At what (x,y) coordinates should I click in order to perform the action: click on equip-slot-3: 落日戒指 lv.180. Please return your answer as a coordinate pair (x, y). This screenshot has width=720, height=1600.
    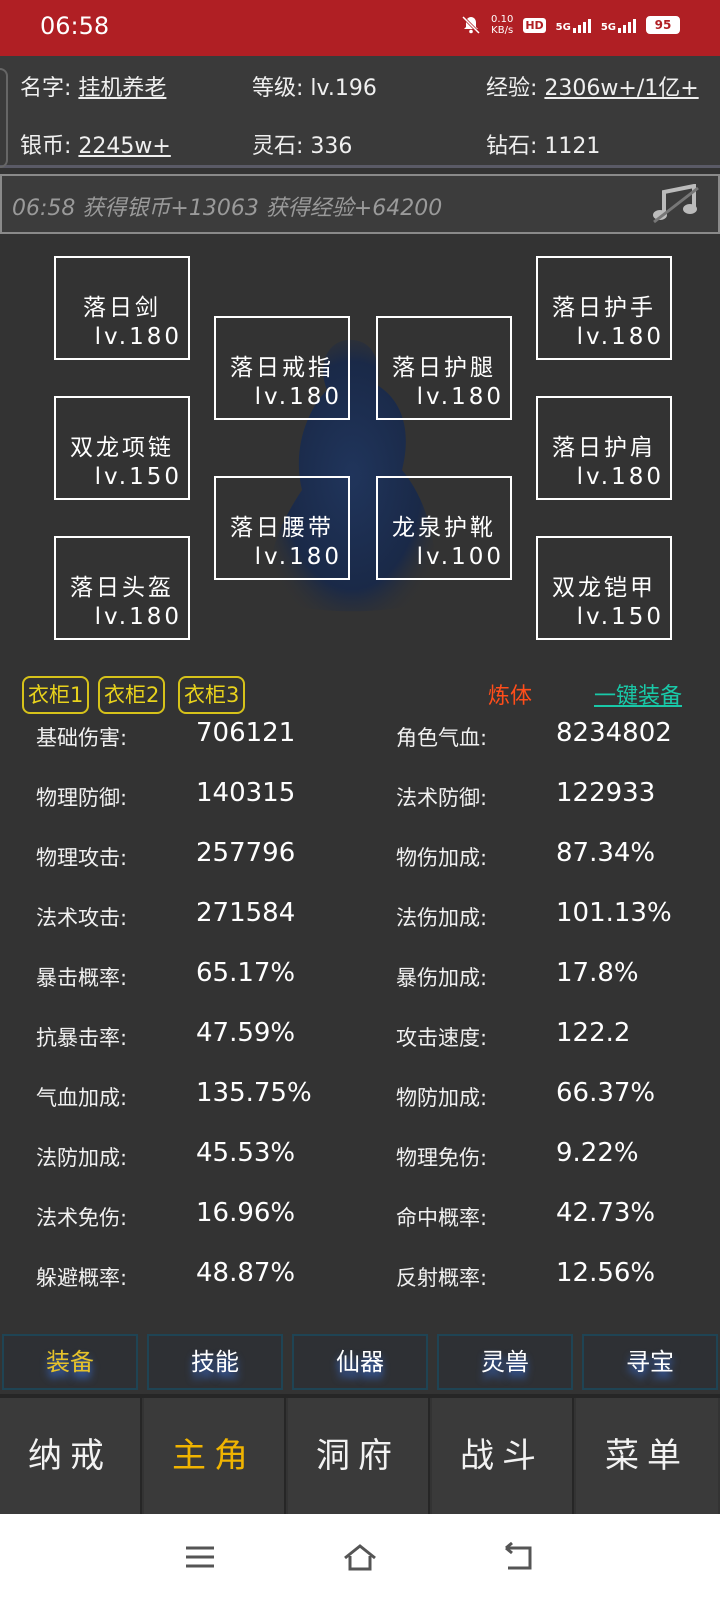
    Looking at the image, I should click on (282, 368).